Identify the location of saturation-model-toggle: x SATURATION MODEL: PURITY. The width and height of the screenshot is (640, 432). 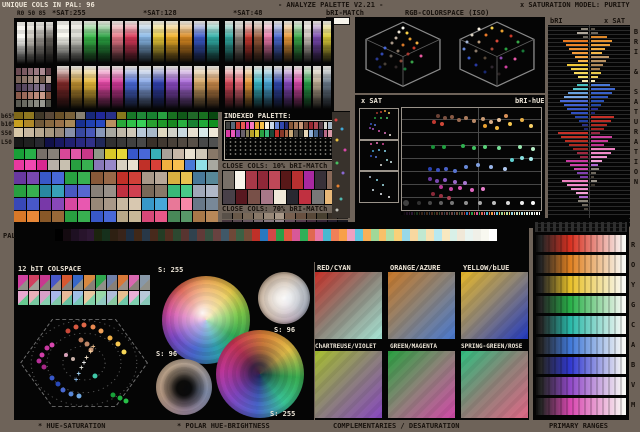
(575, 5).